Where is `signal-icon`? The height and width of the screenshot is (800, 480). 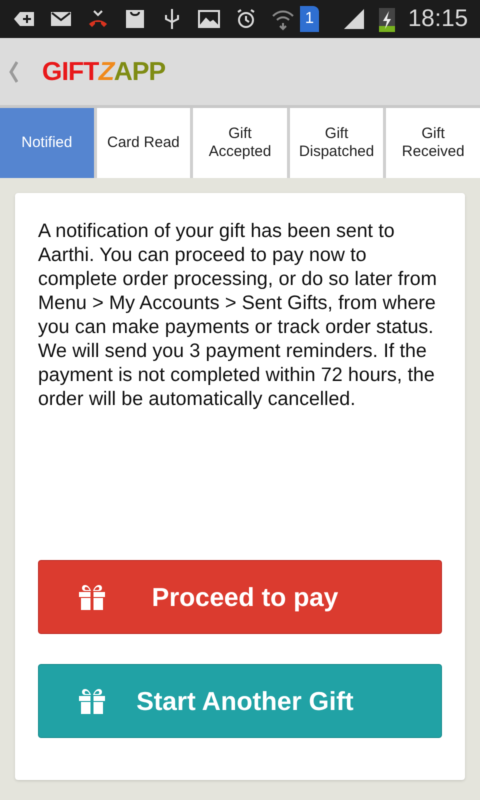 signal-icon is located at coordinates (354, 19).